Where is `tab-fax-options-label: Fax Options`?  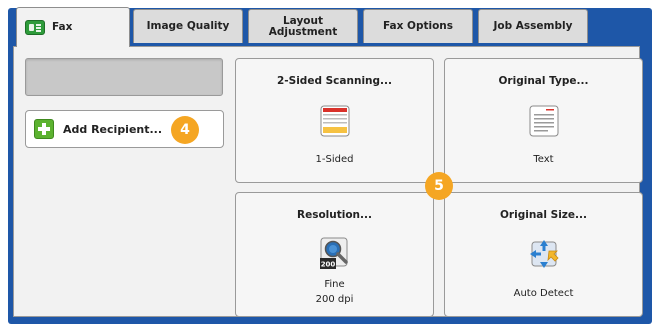 tab-fax-options-label: Fax Options is located at coordinates (418, 26).